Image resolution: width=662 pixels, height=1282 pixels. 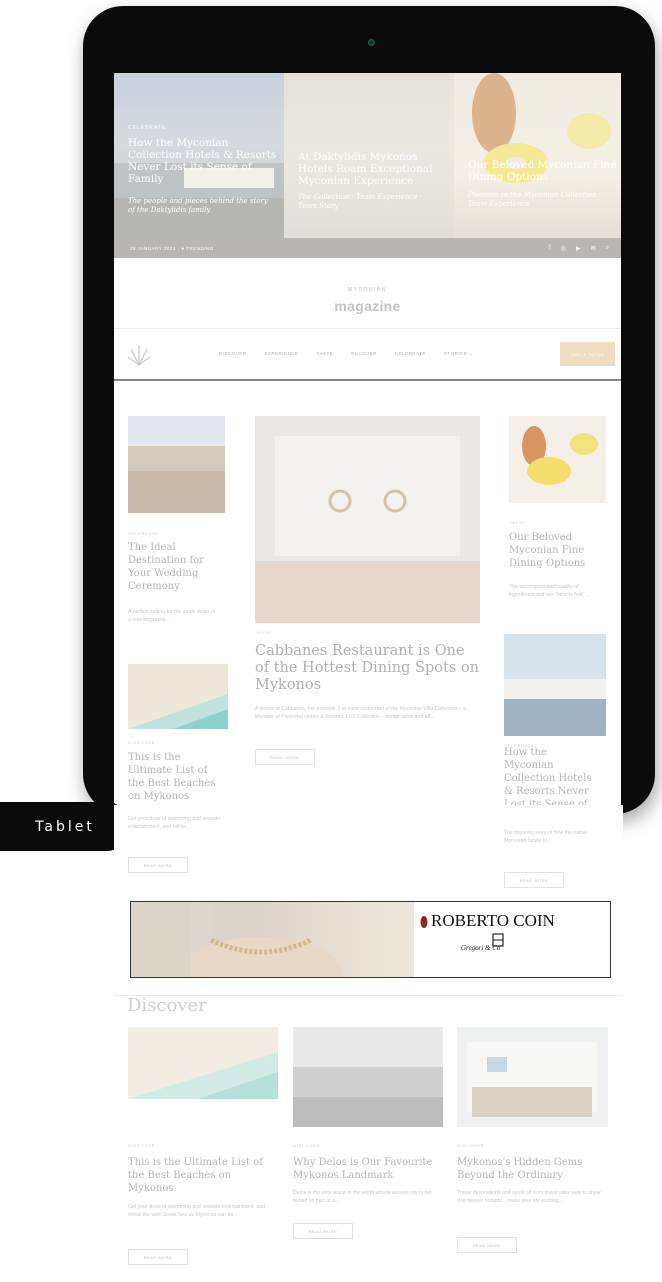 What do you see at coordinates (158, 865) in the screenshot?
I see `article-4-read-more-button: READ MORE` at bounding box center [158, 865].